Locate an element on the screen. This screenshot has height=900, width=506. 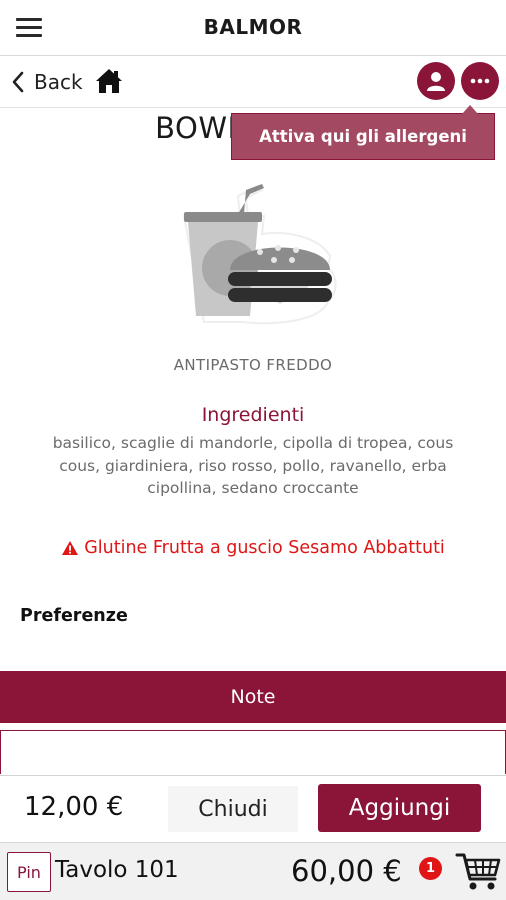
app-header: BALMOR is located at coordinates (253, 28).